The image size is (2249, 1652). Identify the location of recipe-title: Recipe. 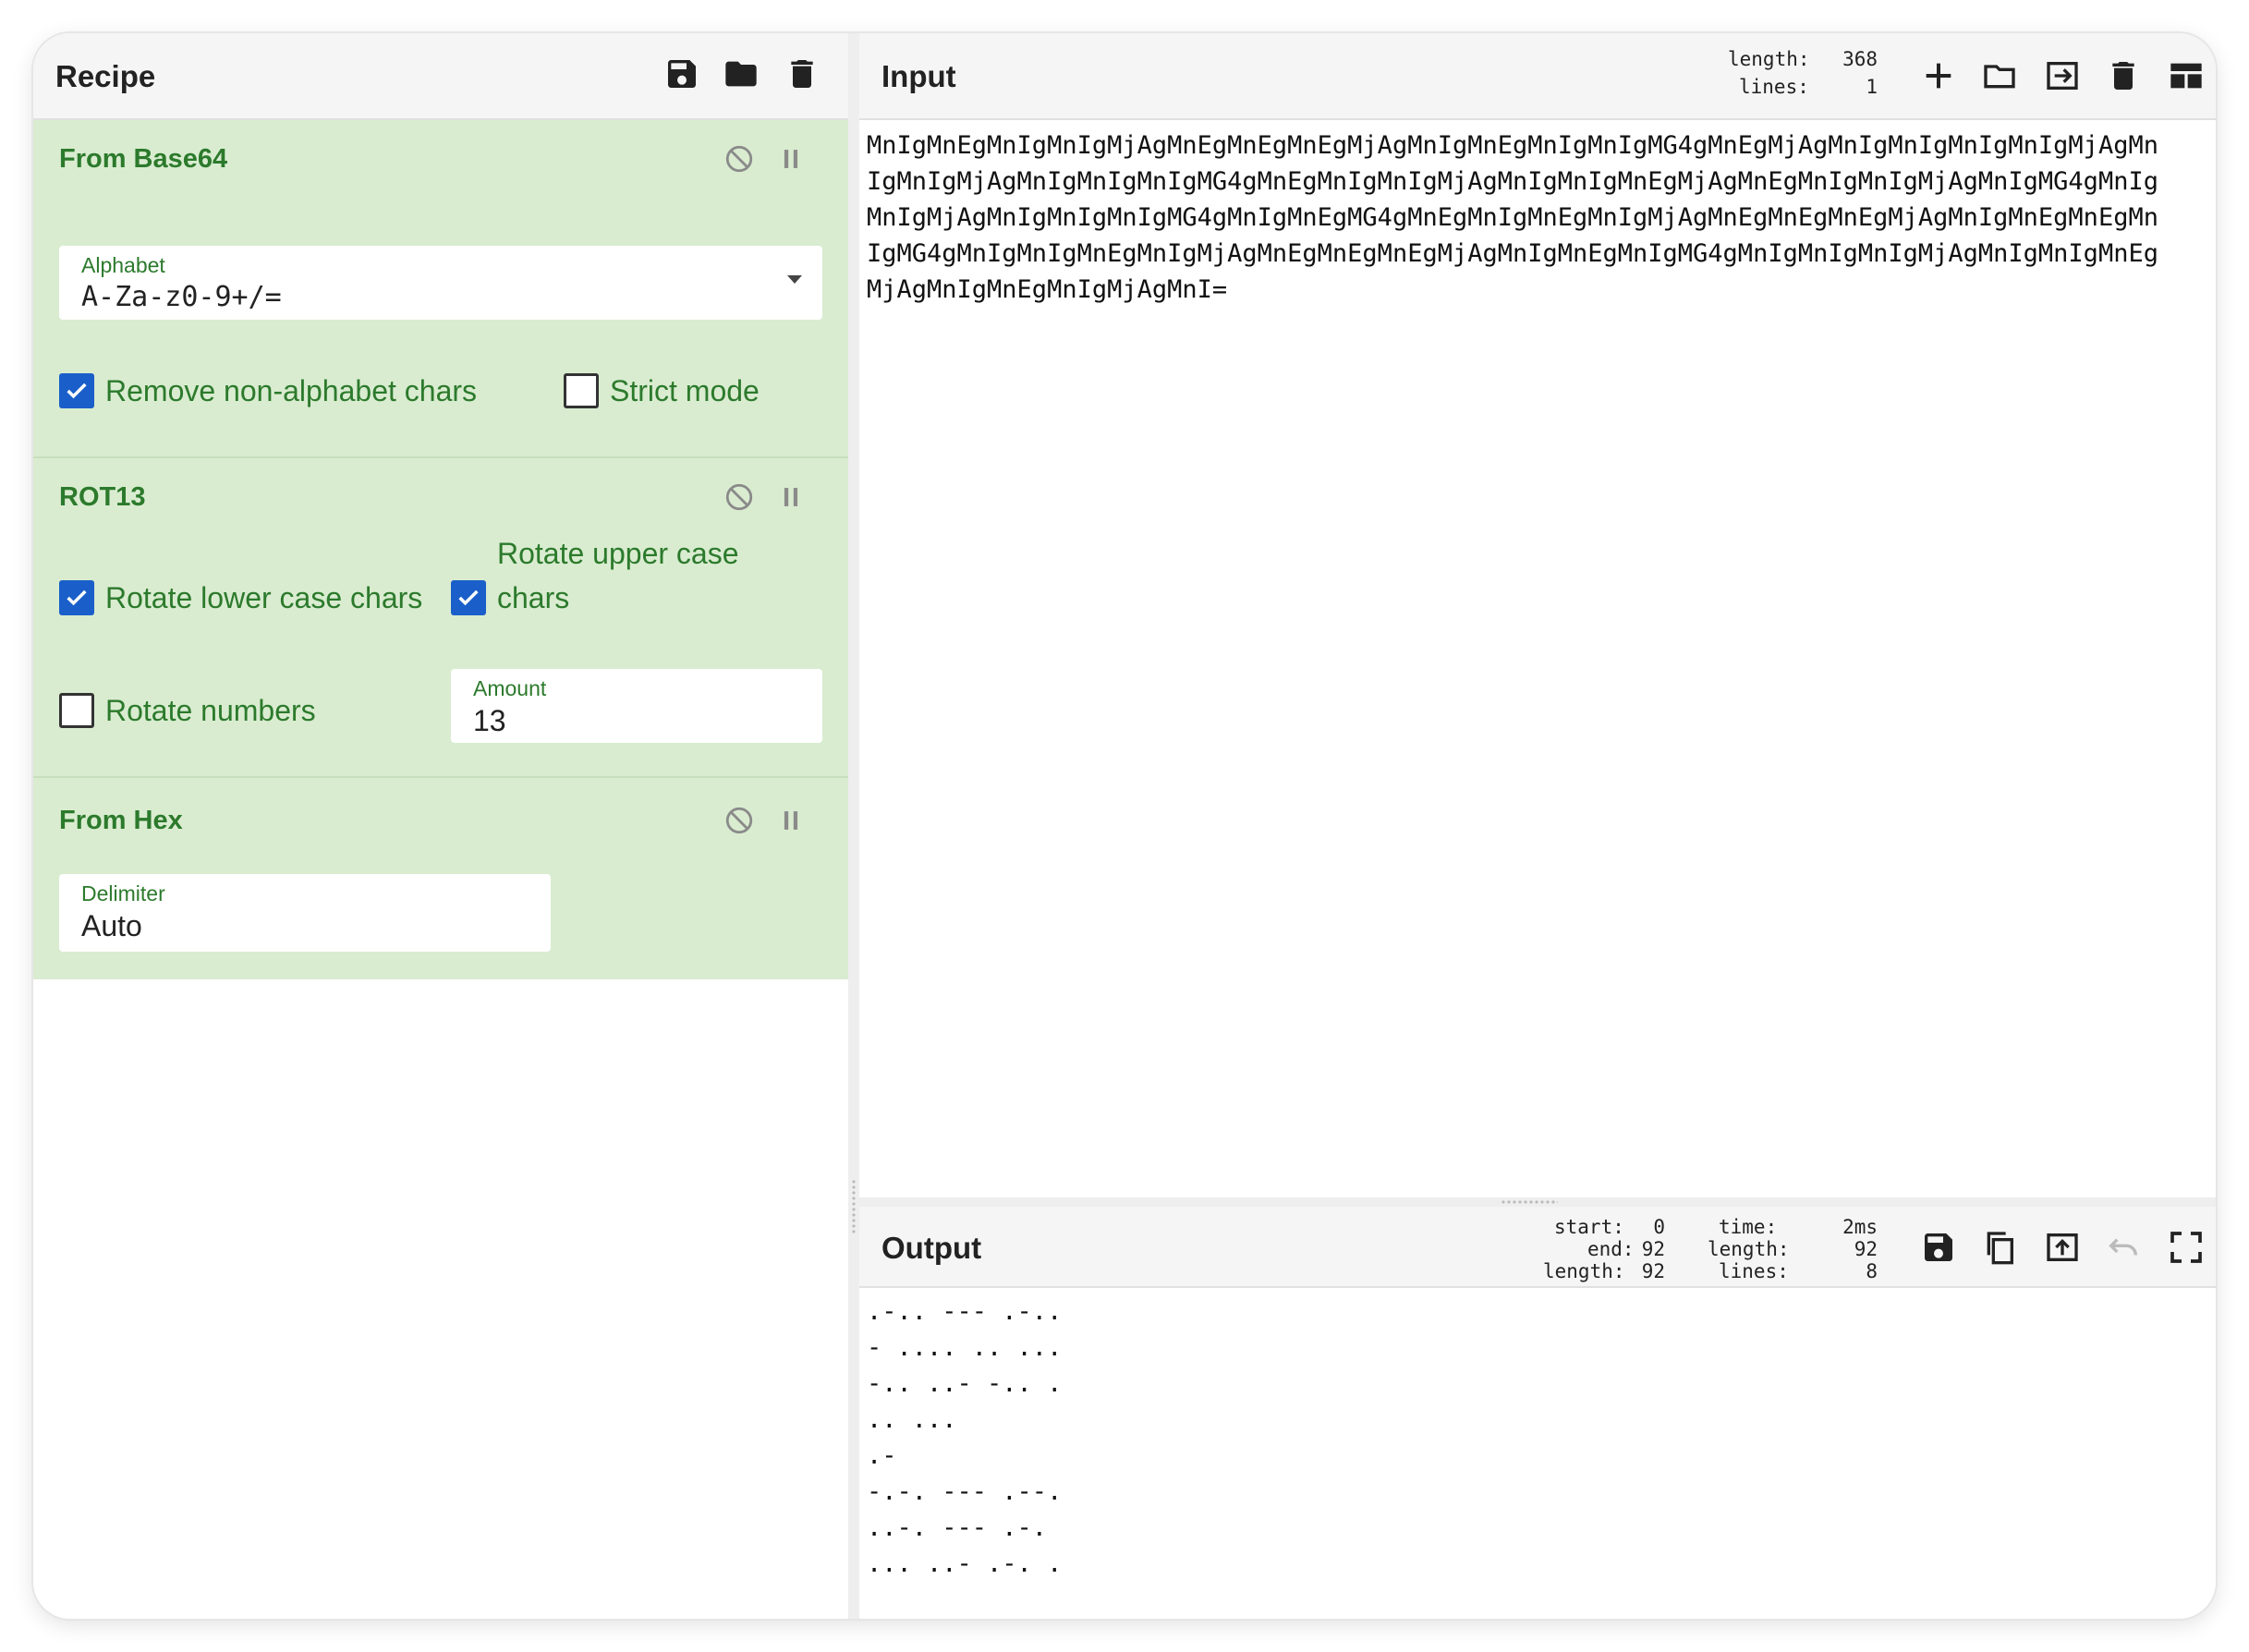
(105, 76).